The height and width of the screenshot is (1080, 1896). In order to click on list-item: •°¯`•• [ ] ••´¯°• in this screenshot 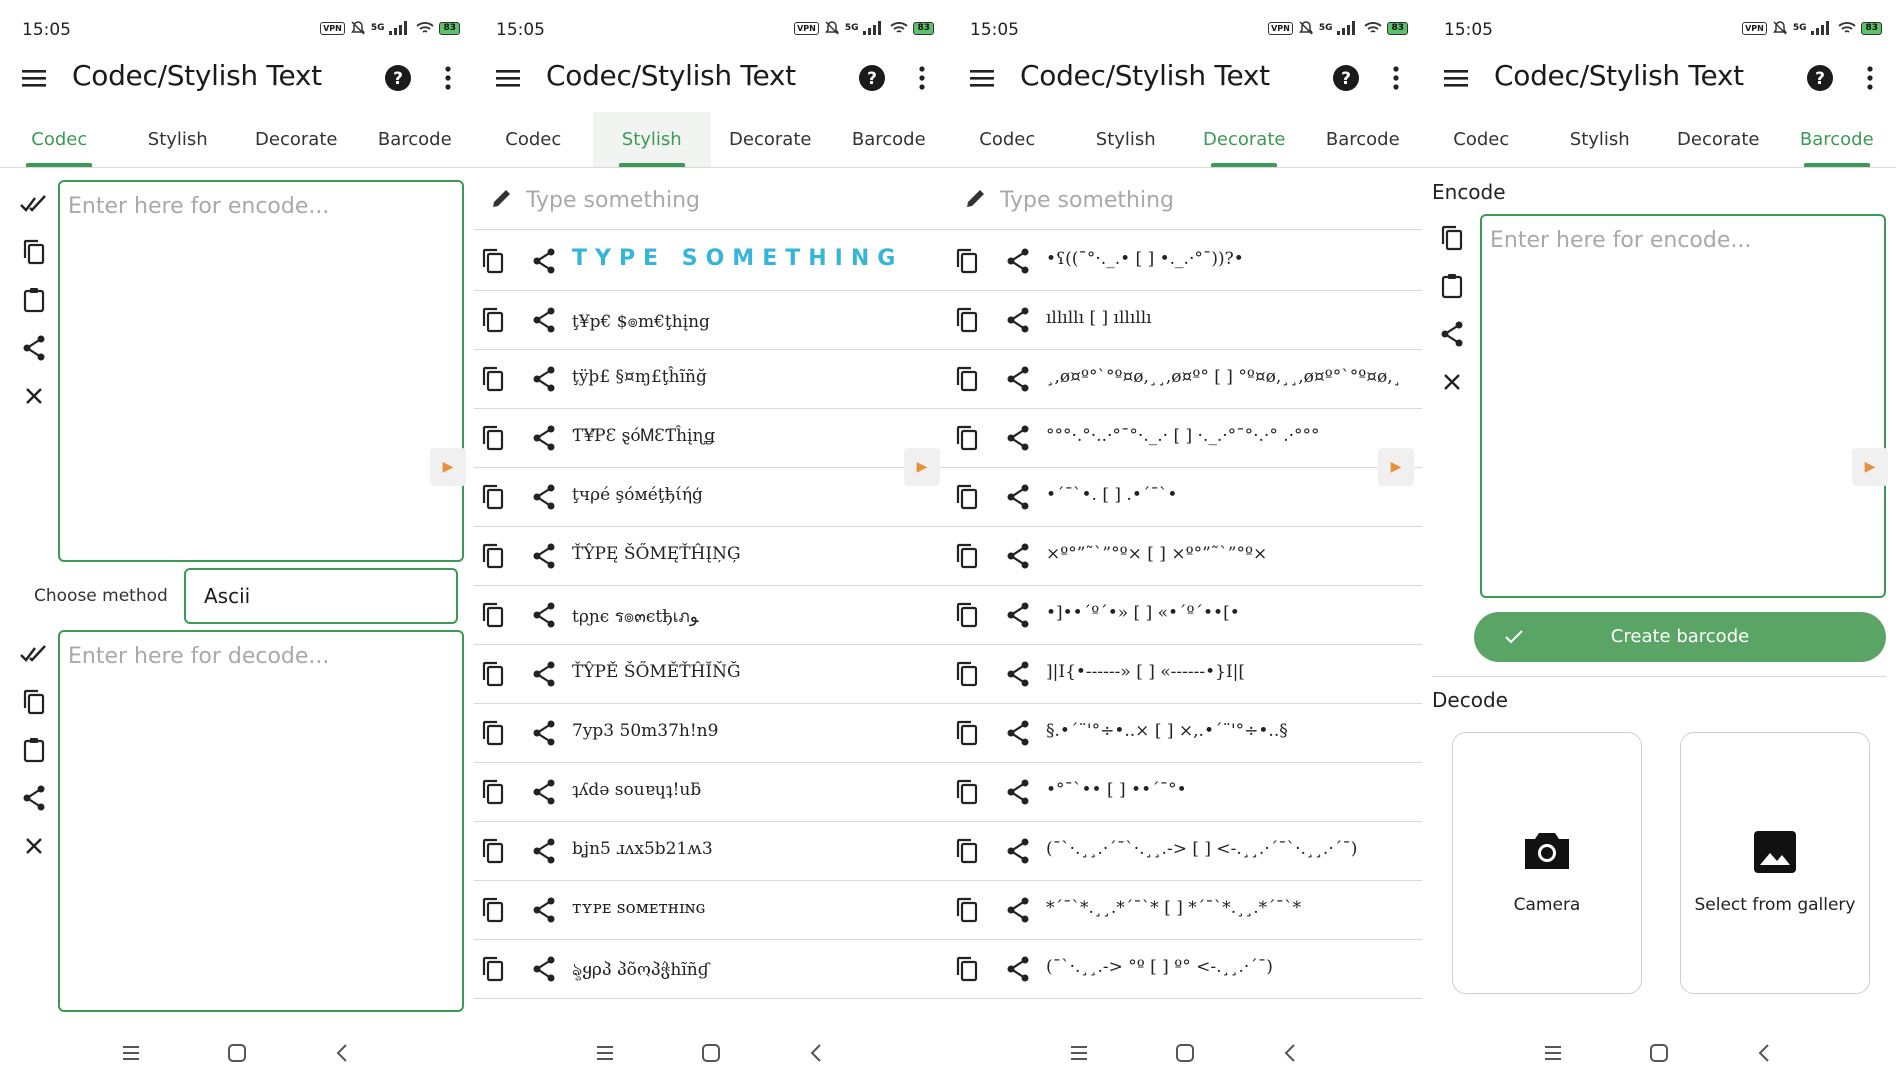, I will do `click(1185, 792)`.